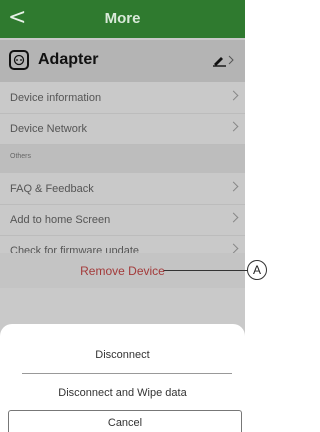 Image resolution: width=320 pixels, height=432 pixels. What do you see at coordinates (68, 59) in the screenshot?
I see `device-name: Adapter` at bounding box center [68, 59].